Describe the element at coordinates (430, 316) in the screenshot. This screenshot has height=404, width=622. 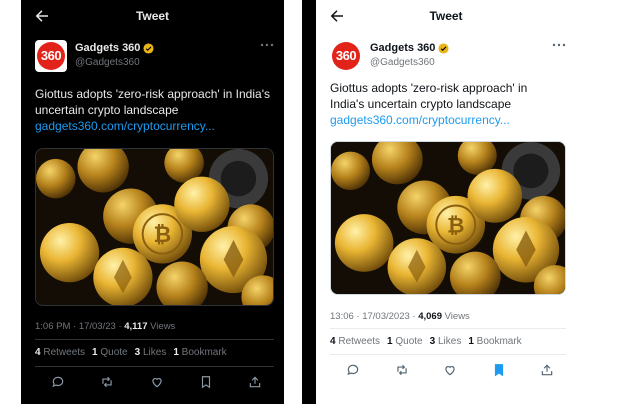
I see `views-count: 4,069` at that location.